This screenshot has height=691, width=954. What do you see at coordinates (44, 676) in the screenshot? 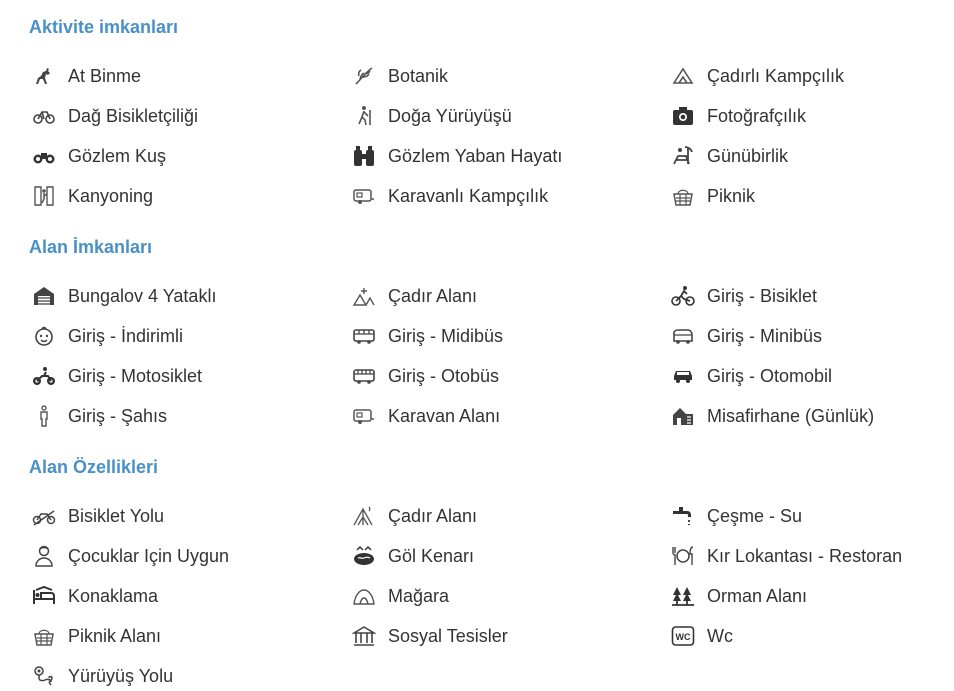
I see `walking-path-icon` at bounding box center [44, 676].